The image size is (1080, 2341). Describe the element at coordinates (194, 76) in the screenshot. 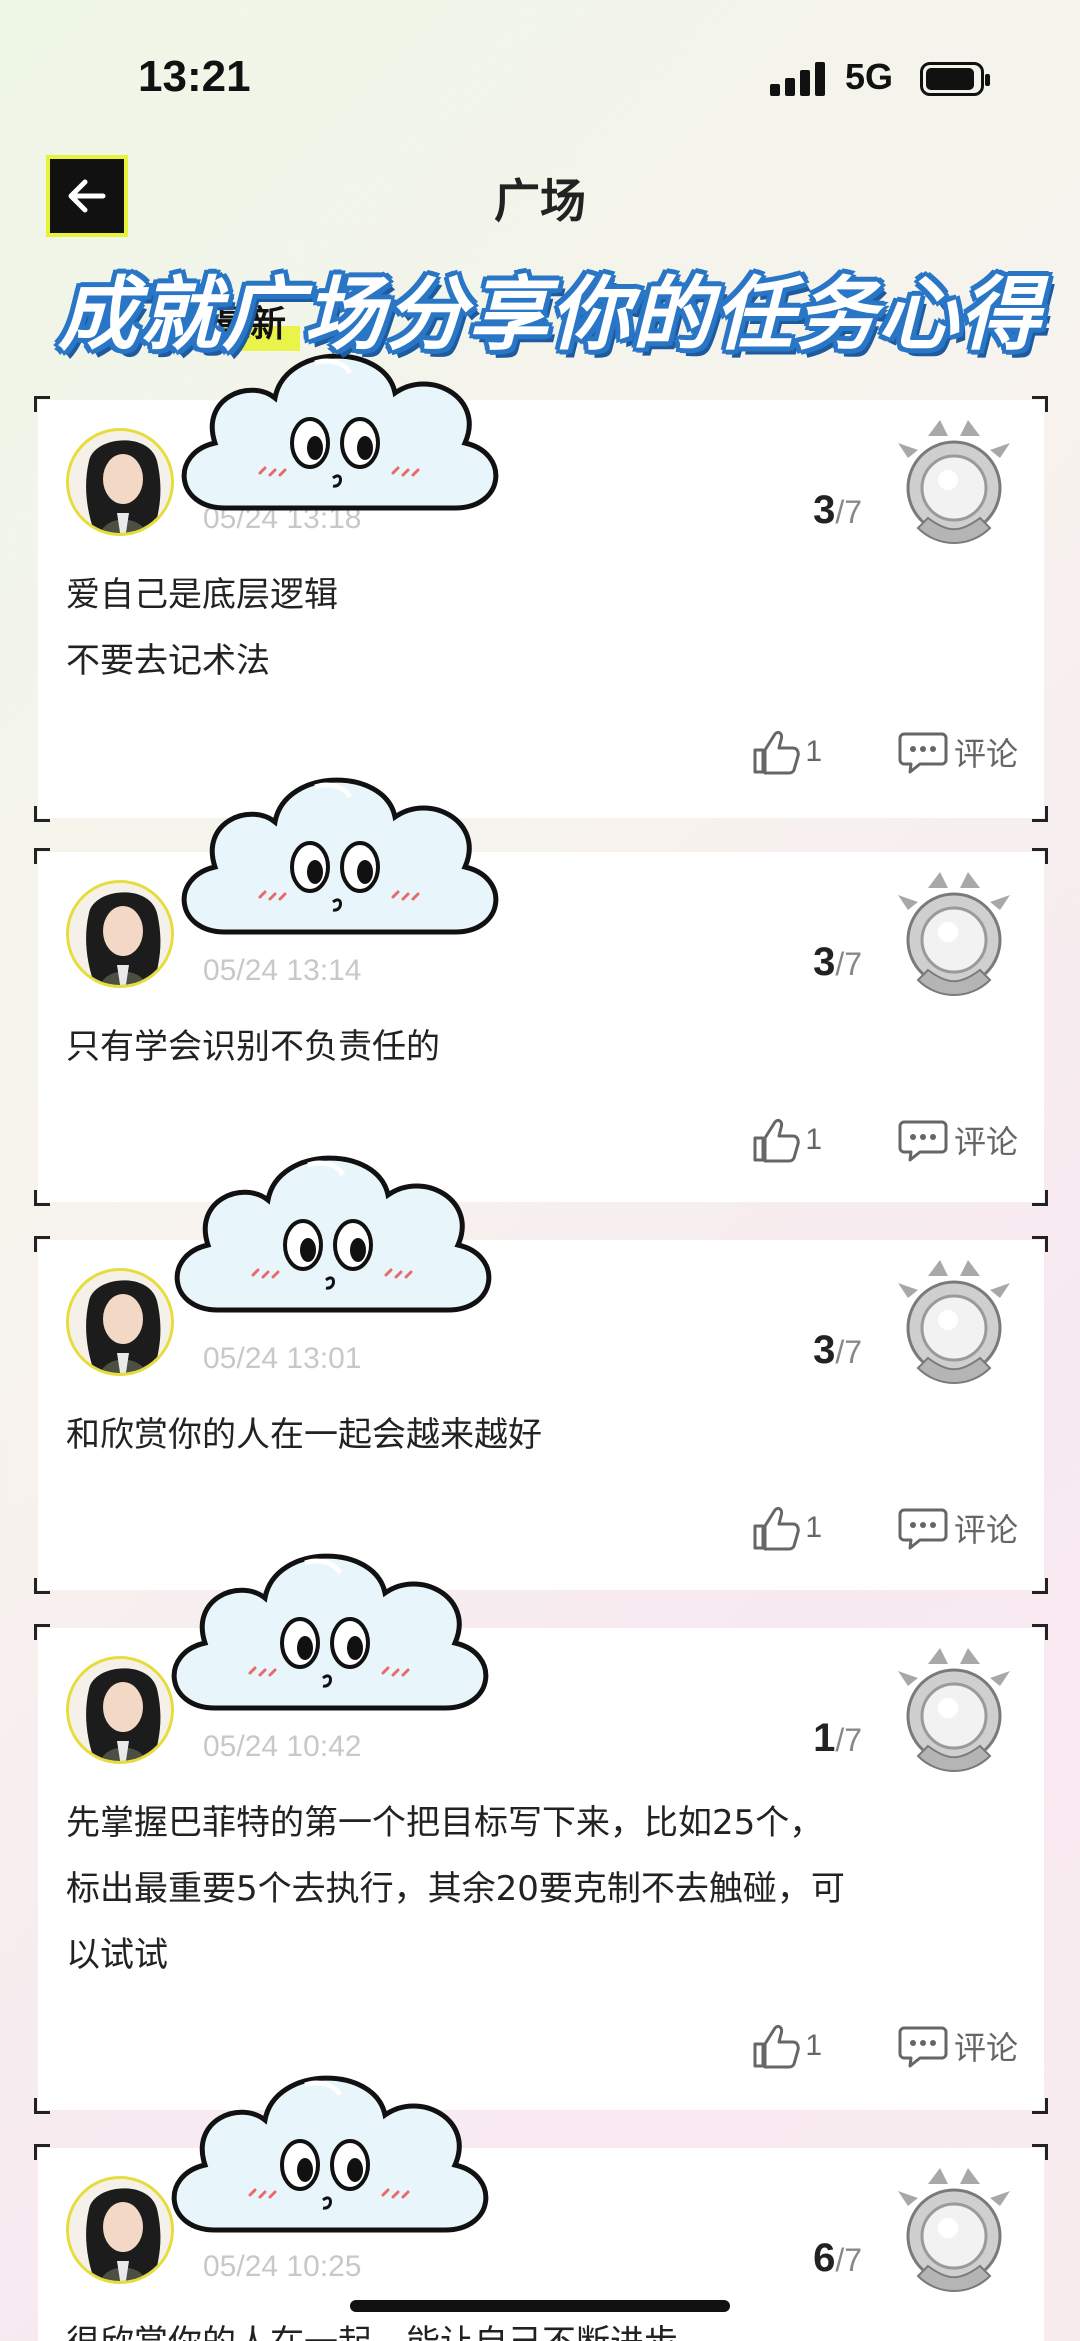

I see `status-time: 13:21` at that location.